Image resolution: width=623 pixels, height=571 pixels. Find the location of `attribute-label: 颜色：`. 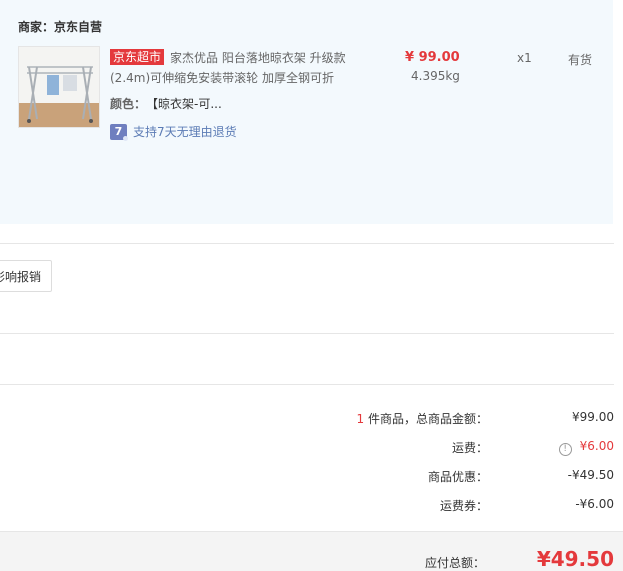

attribute-label: 颜色： is located at coordinates (128, 104).